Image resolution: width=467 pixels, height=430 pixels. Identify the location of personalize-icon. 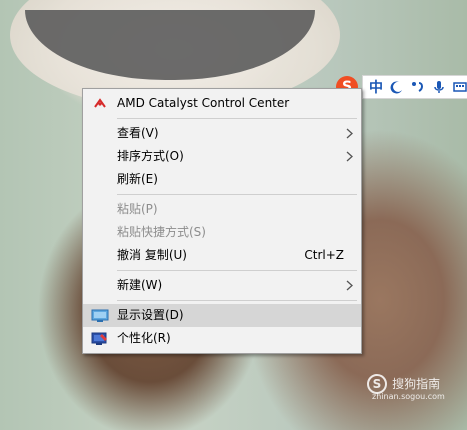
(99, 338).